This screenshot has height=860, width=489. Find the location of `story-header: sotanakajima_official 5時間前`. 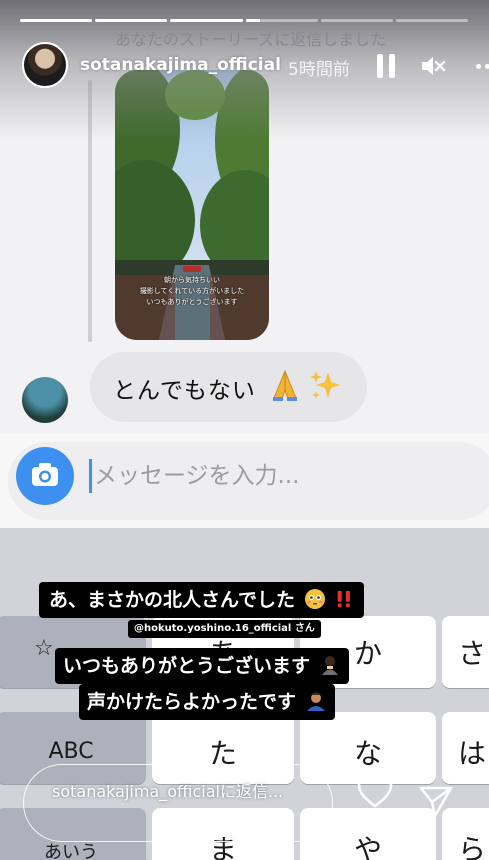

story-header: sotanakajima_official 5時間前 is located at coordinates (255, 66).